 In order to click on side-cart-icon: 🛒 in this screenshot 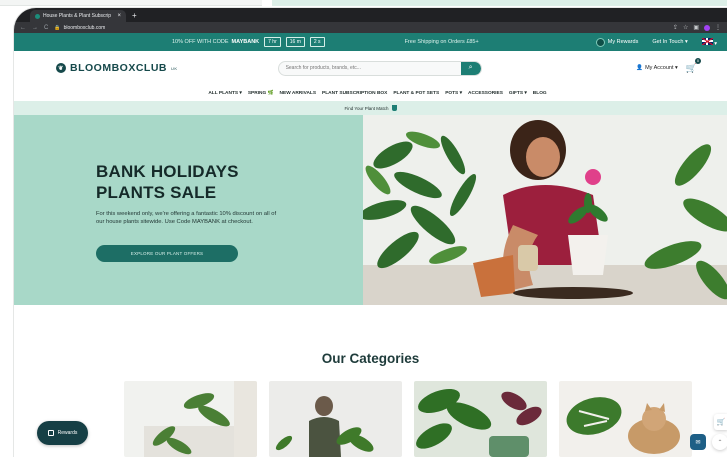, I will do `click(721, 422)`.